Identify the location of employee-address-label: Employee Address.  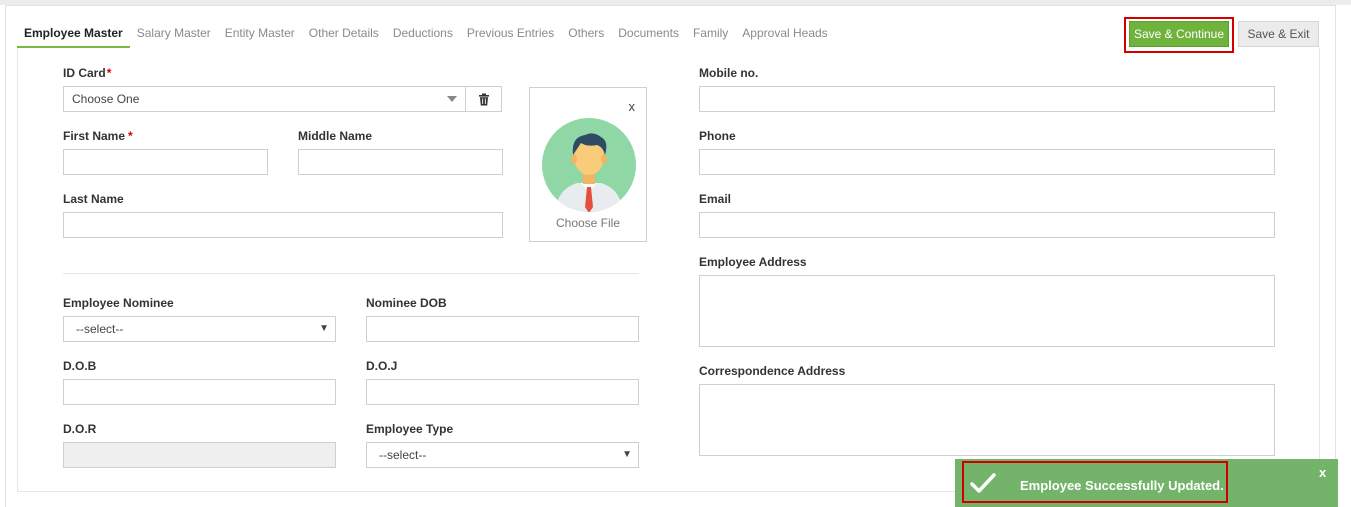
(753, 262).